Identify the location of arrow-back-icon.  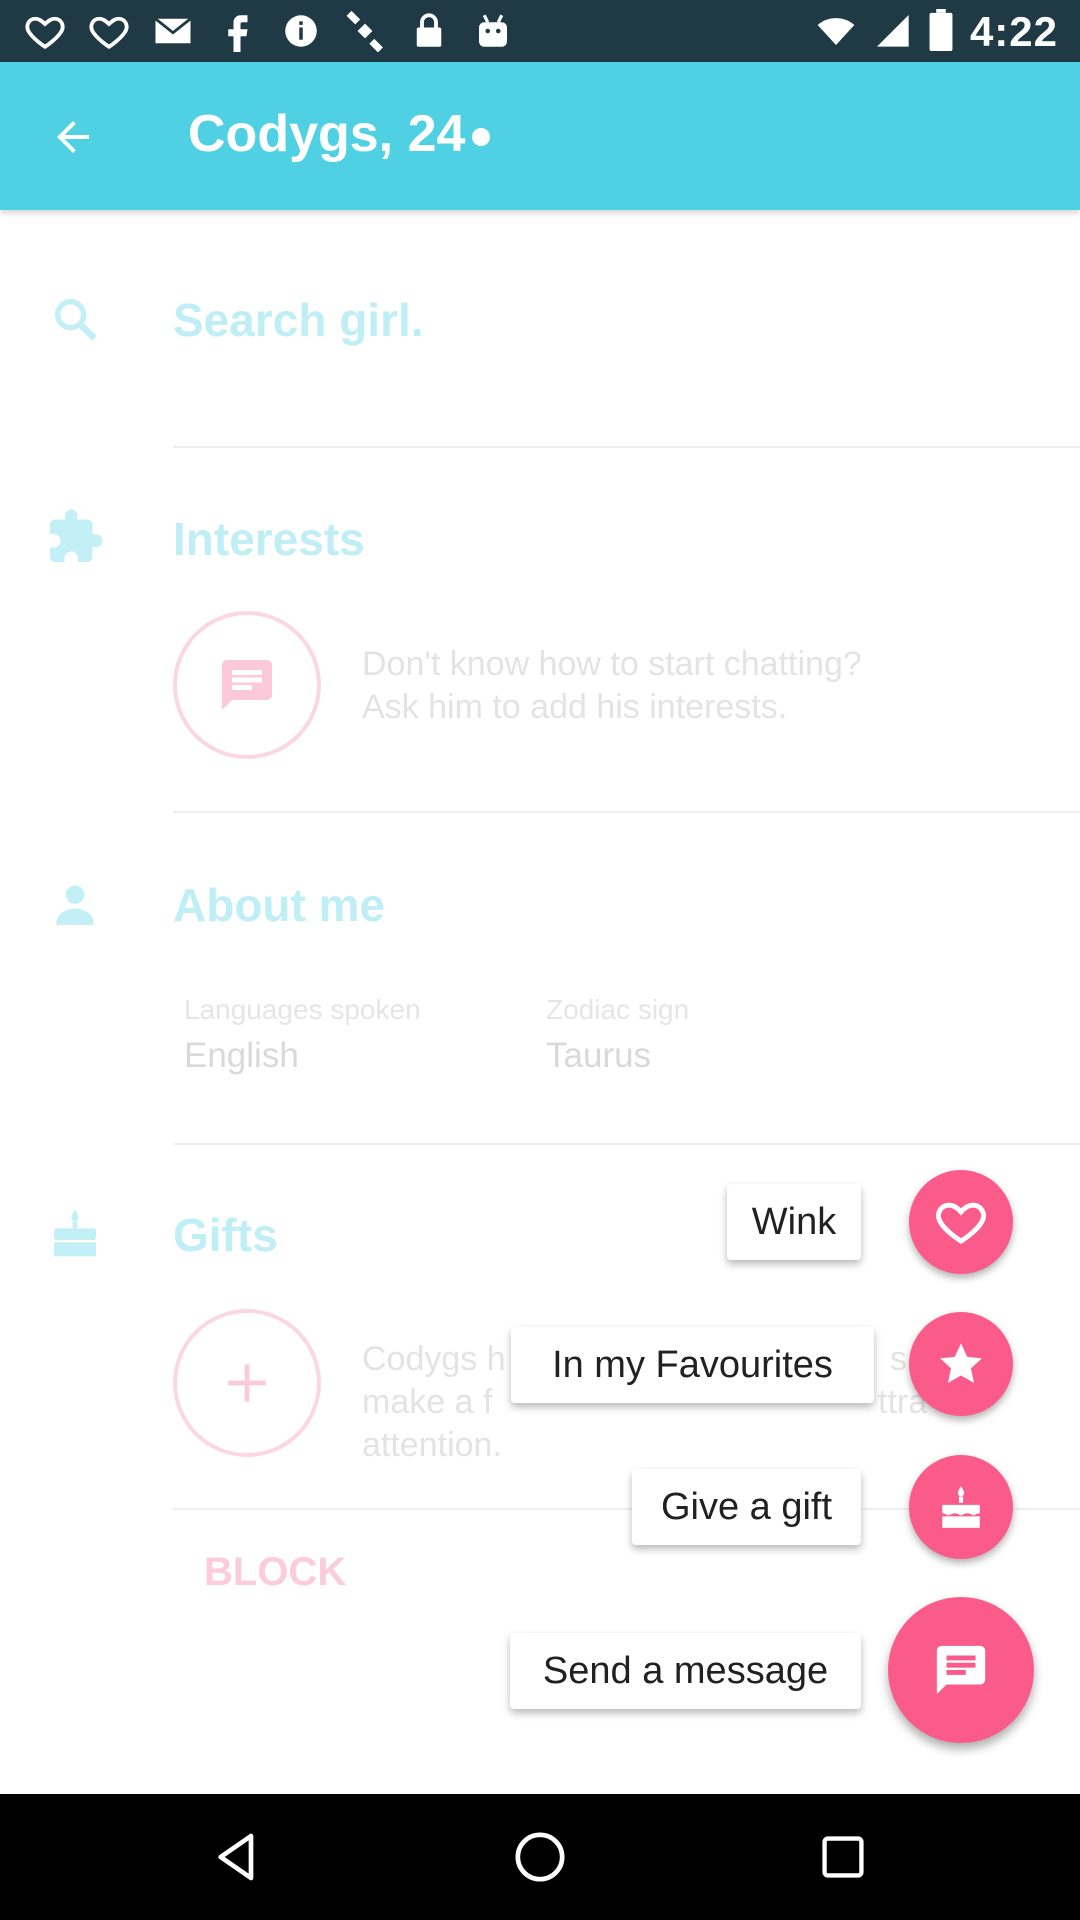
(73, 137).